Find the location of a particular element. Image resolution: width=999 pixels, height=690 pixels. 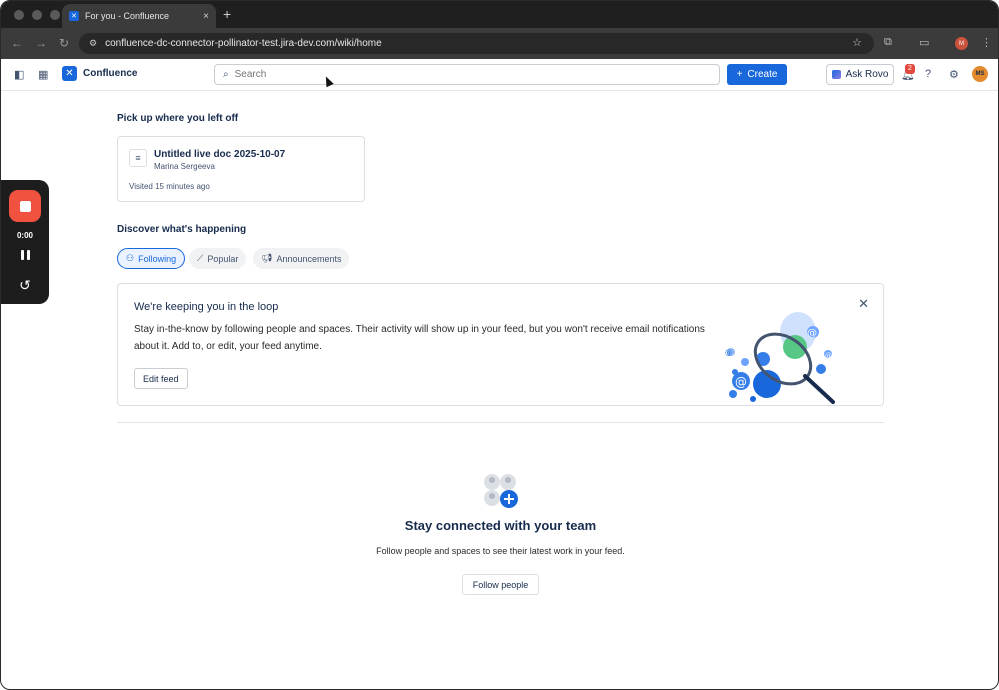

help-icon: ? is located at coordinates (928, 74).